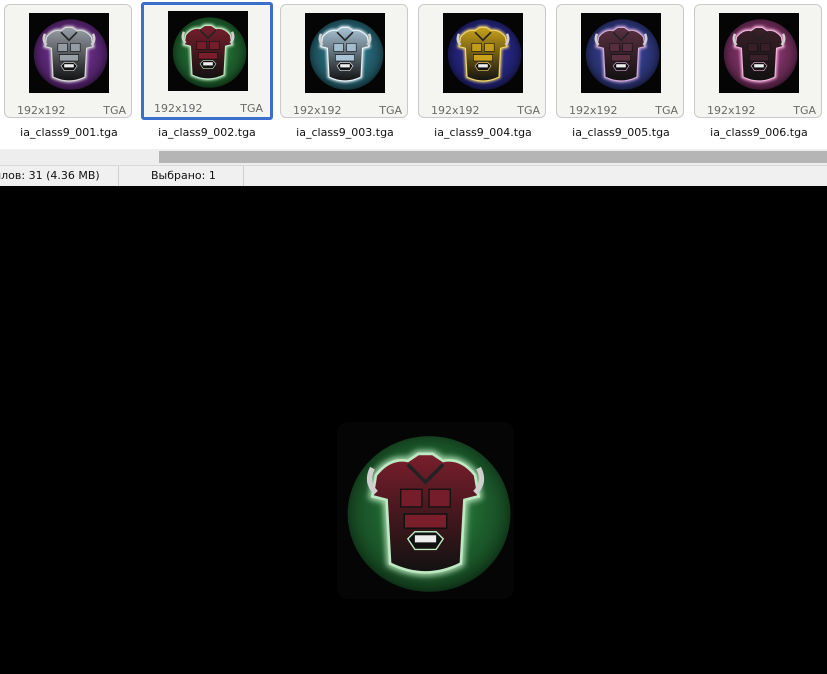 The height and width of the screenshot is (674, 827). What do you see at coordinates (425, 510) in the screenshot?
I see `preview-image-armor-icon` at bounding box center [425, 510].